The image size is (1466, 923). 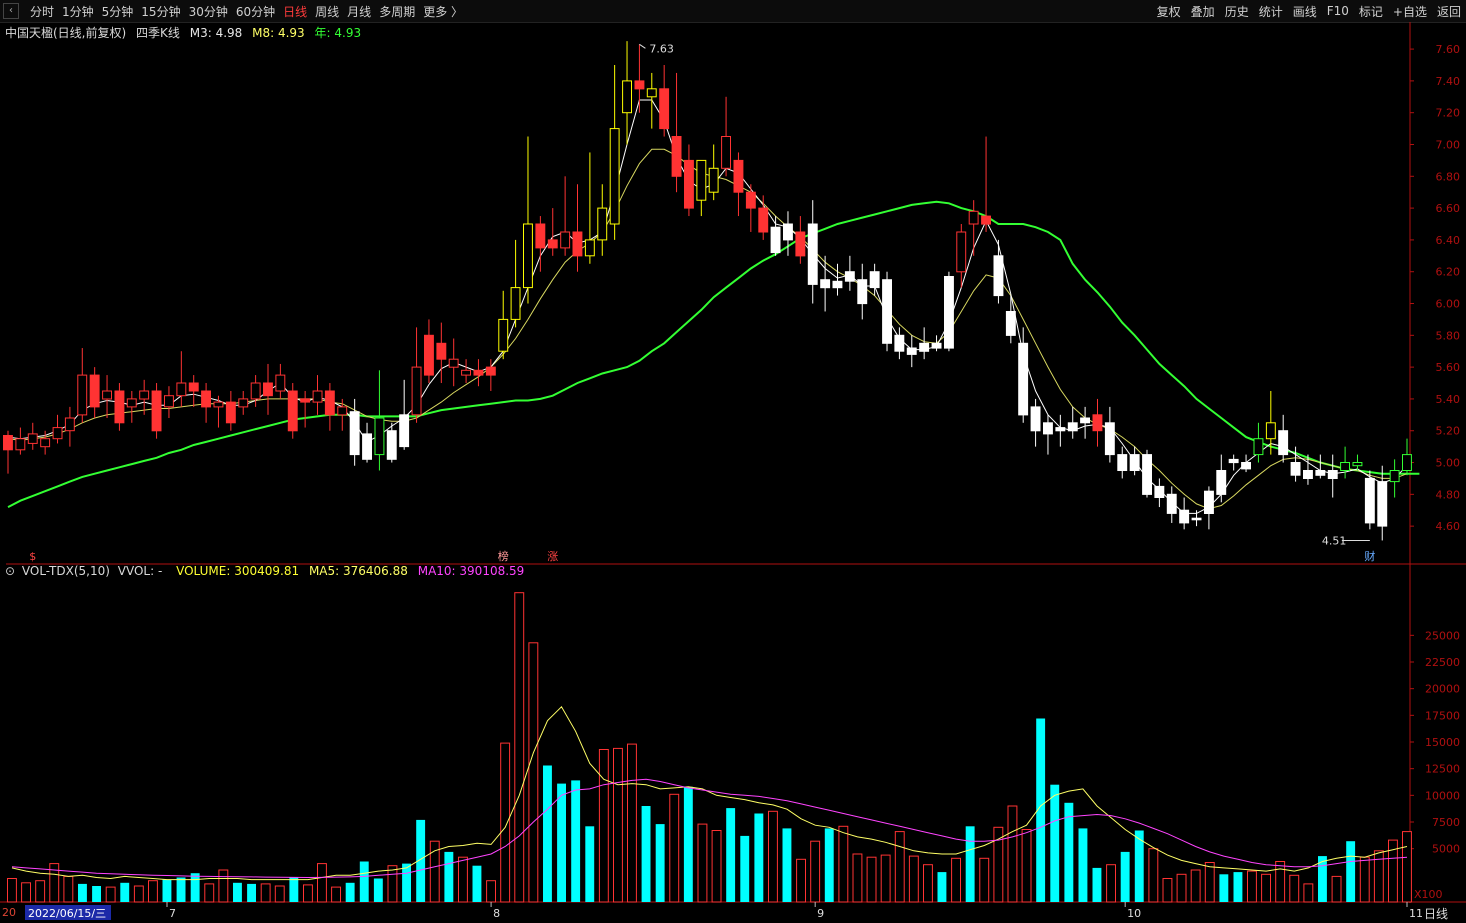 What do you see at coordinates (160, 11) in the screenshot?
I see `period-tab-3: 15分钟` at bounding box center [160, 11].